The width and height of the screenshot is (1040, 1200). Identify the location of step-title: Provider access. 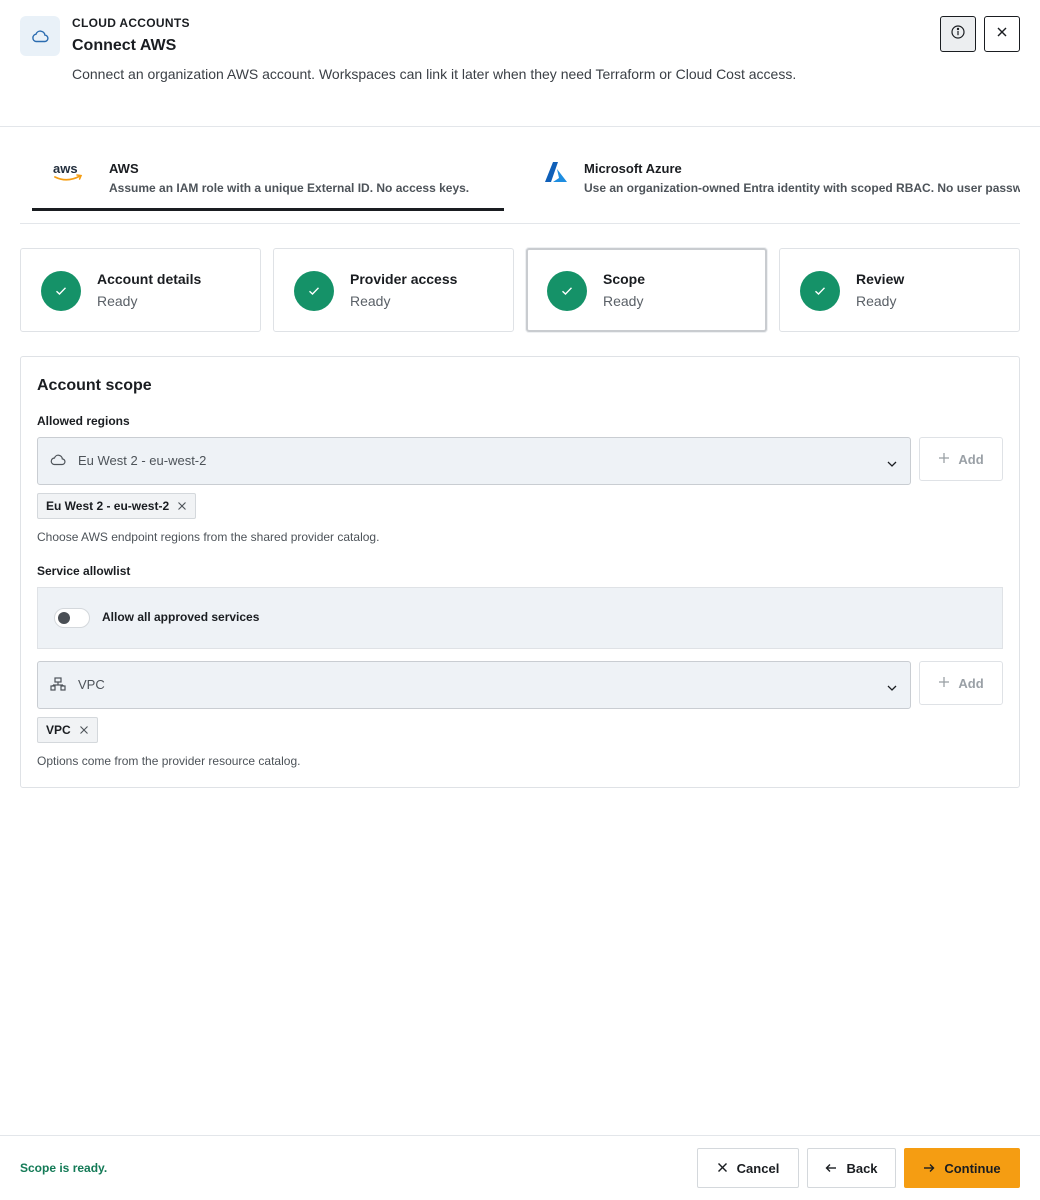
(404, 279).